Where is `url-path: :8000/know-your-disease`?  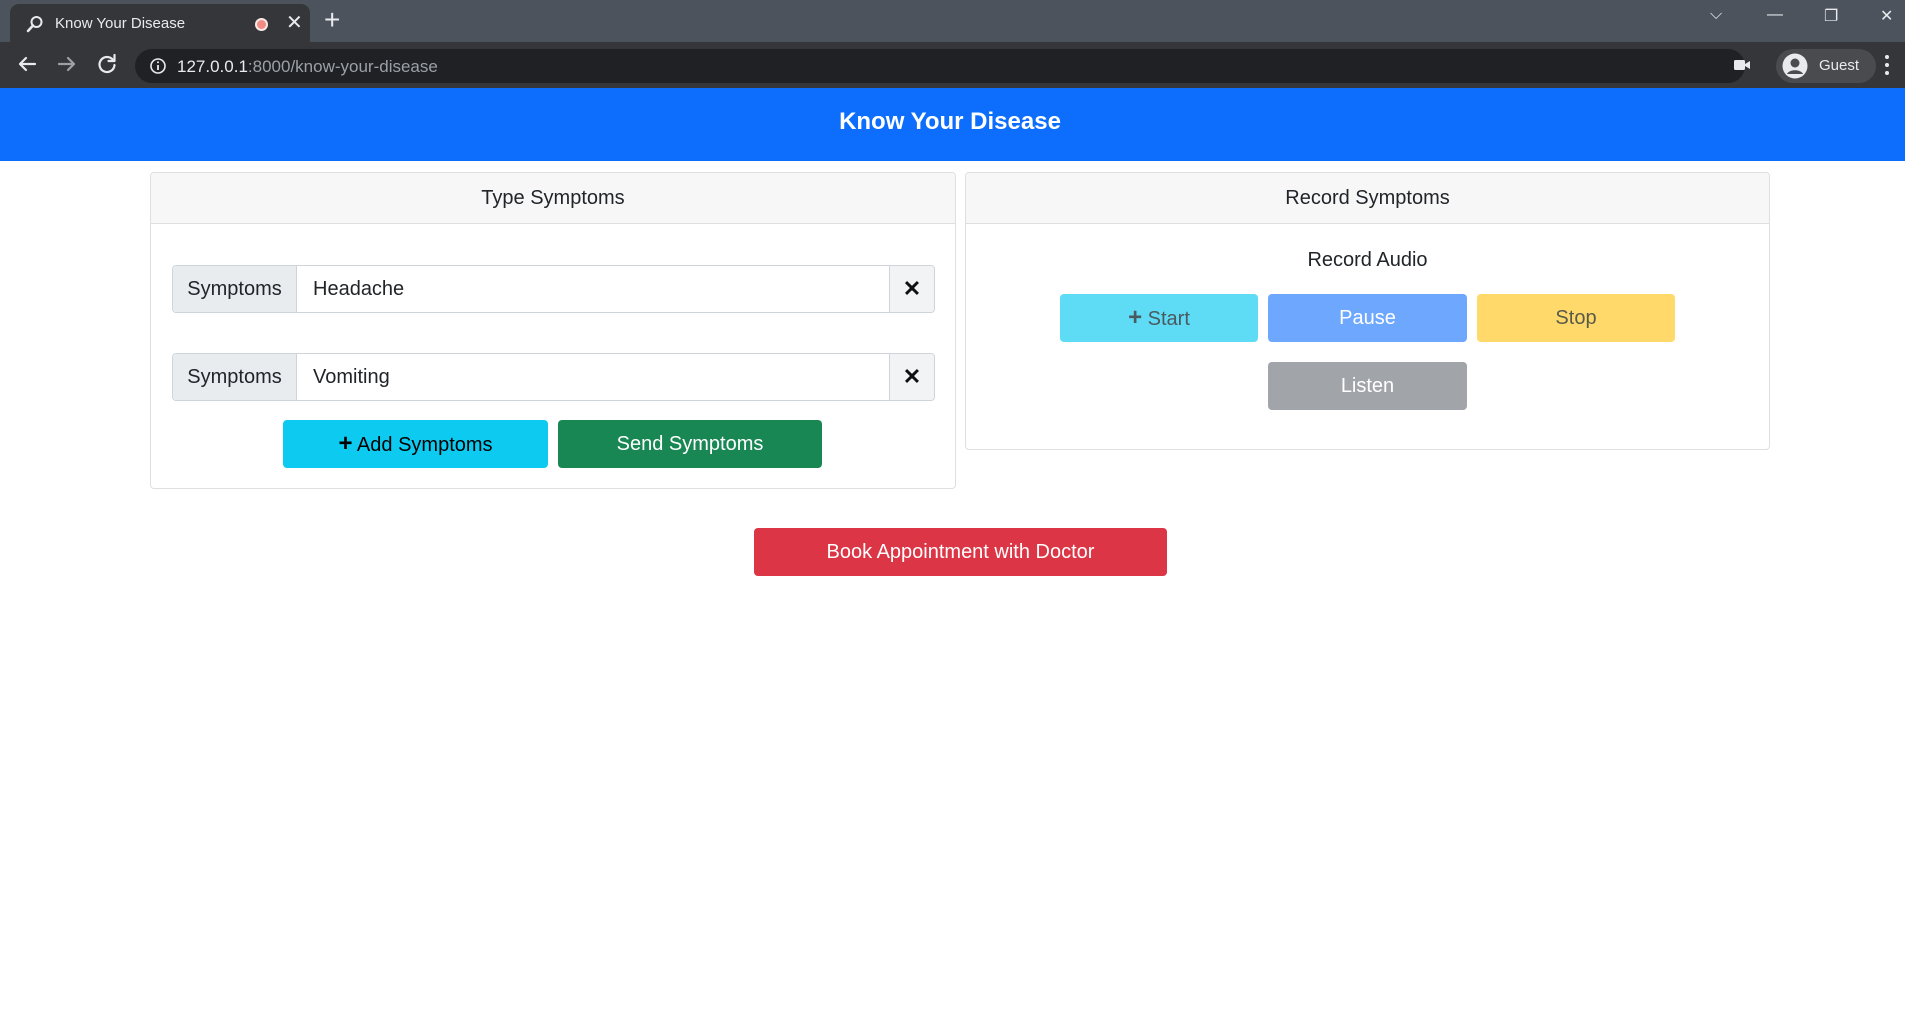 url-path: :8000/know-your-disease is located at coordinates (342, 66).